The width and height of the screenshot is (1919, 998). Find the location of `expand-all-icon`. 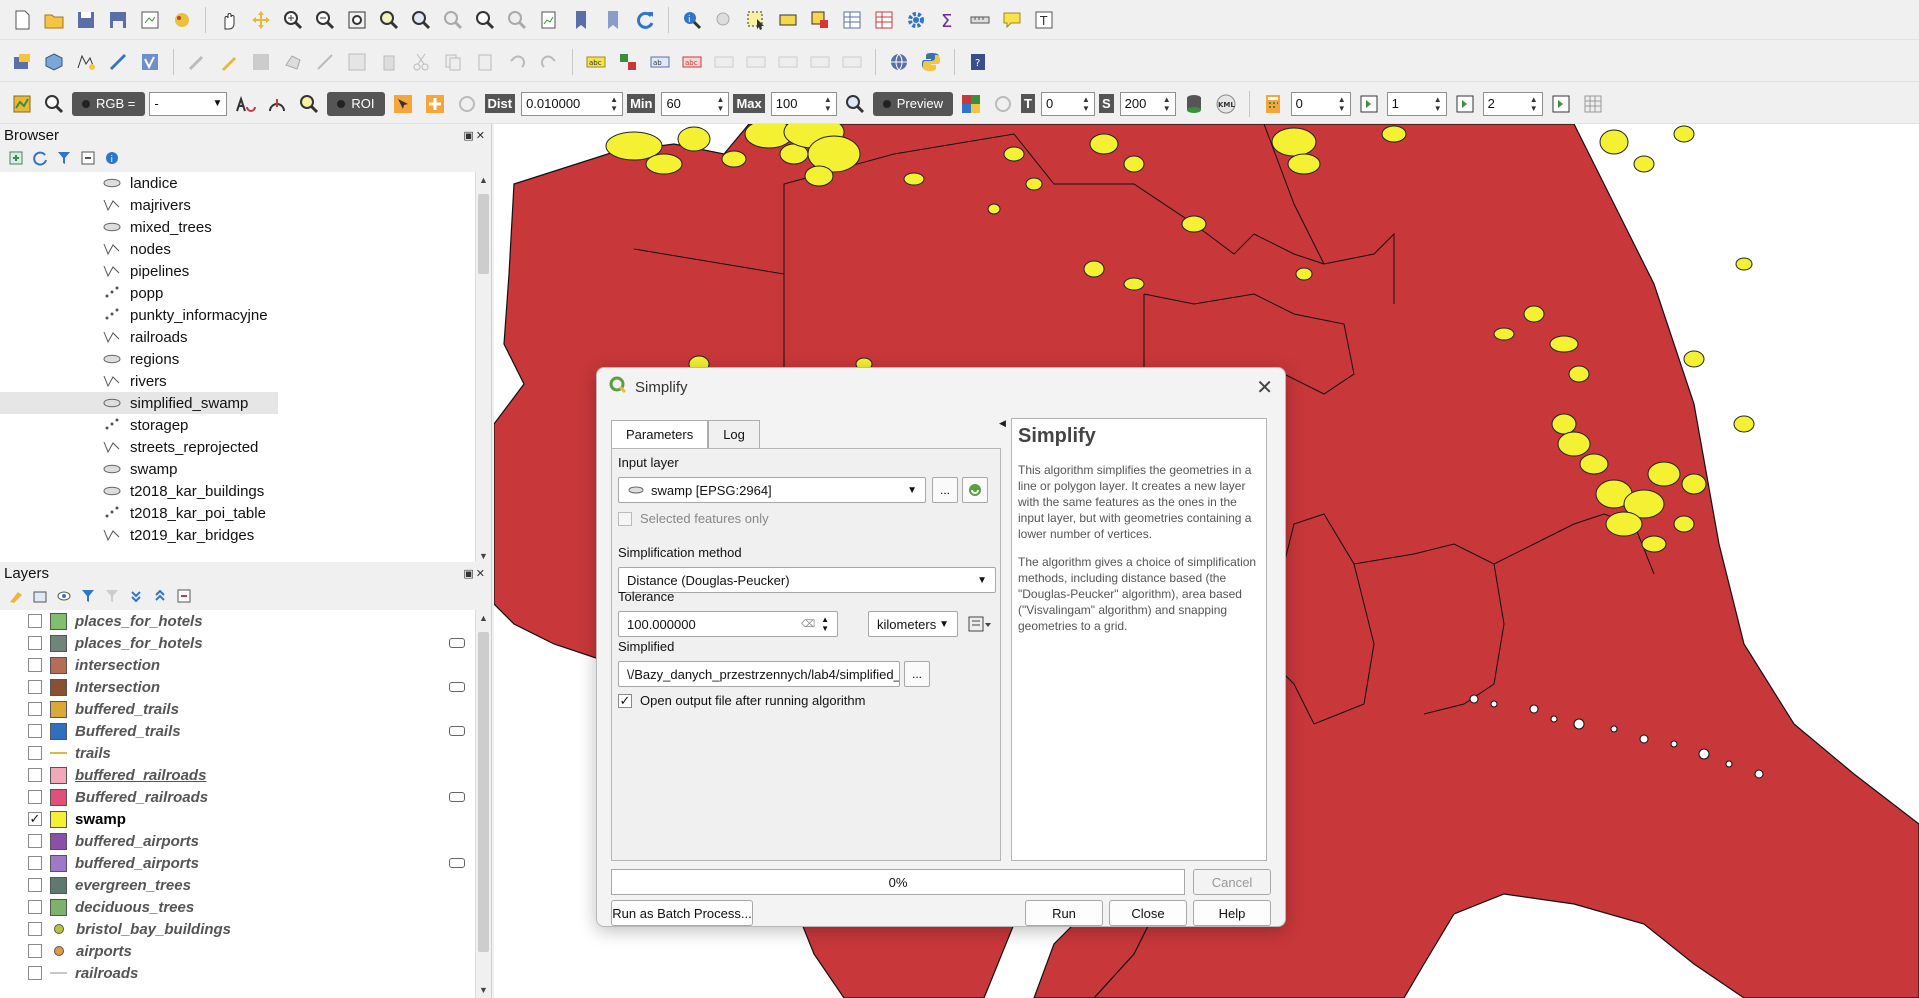

expand-all-icon is located at coordinates (136, 597).